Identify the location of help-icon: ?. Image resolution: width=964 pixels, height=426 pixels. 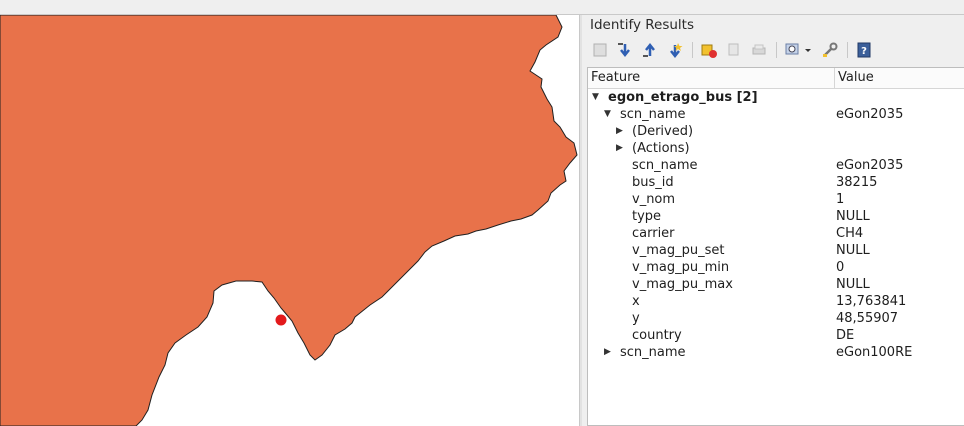
(864, 50).